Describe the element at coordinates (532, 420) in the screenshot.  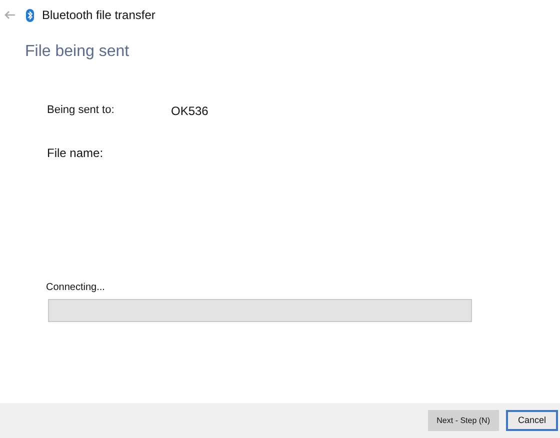
I see `cancel-button: Cancel` at that location.